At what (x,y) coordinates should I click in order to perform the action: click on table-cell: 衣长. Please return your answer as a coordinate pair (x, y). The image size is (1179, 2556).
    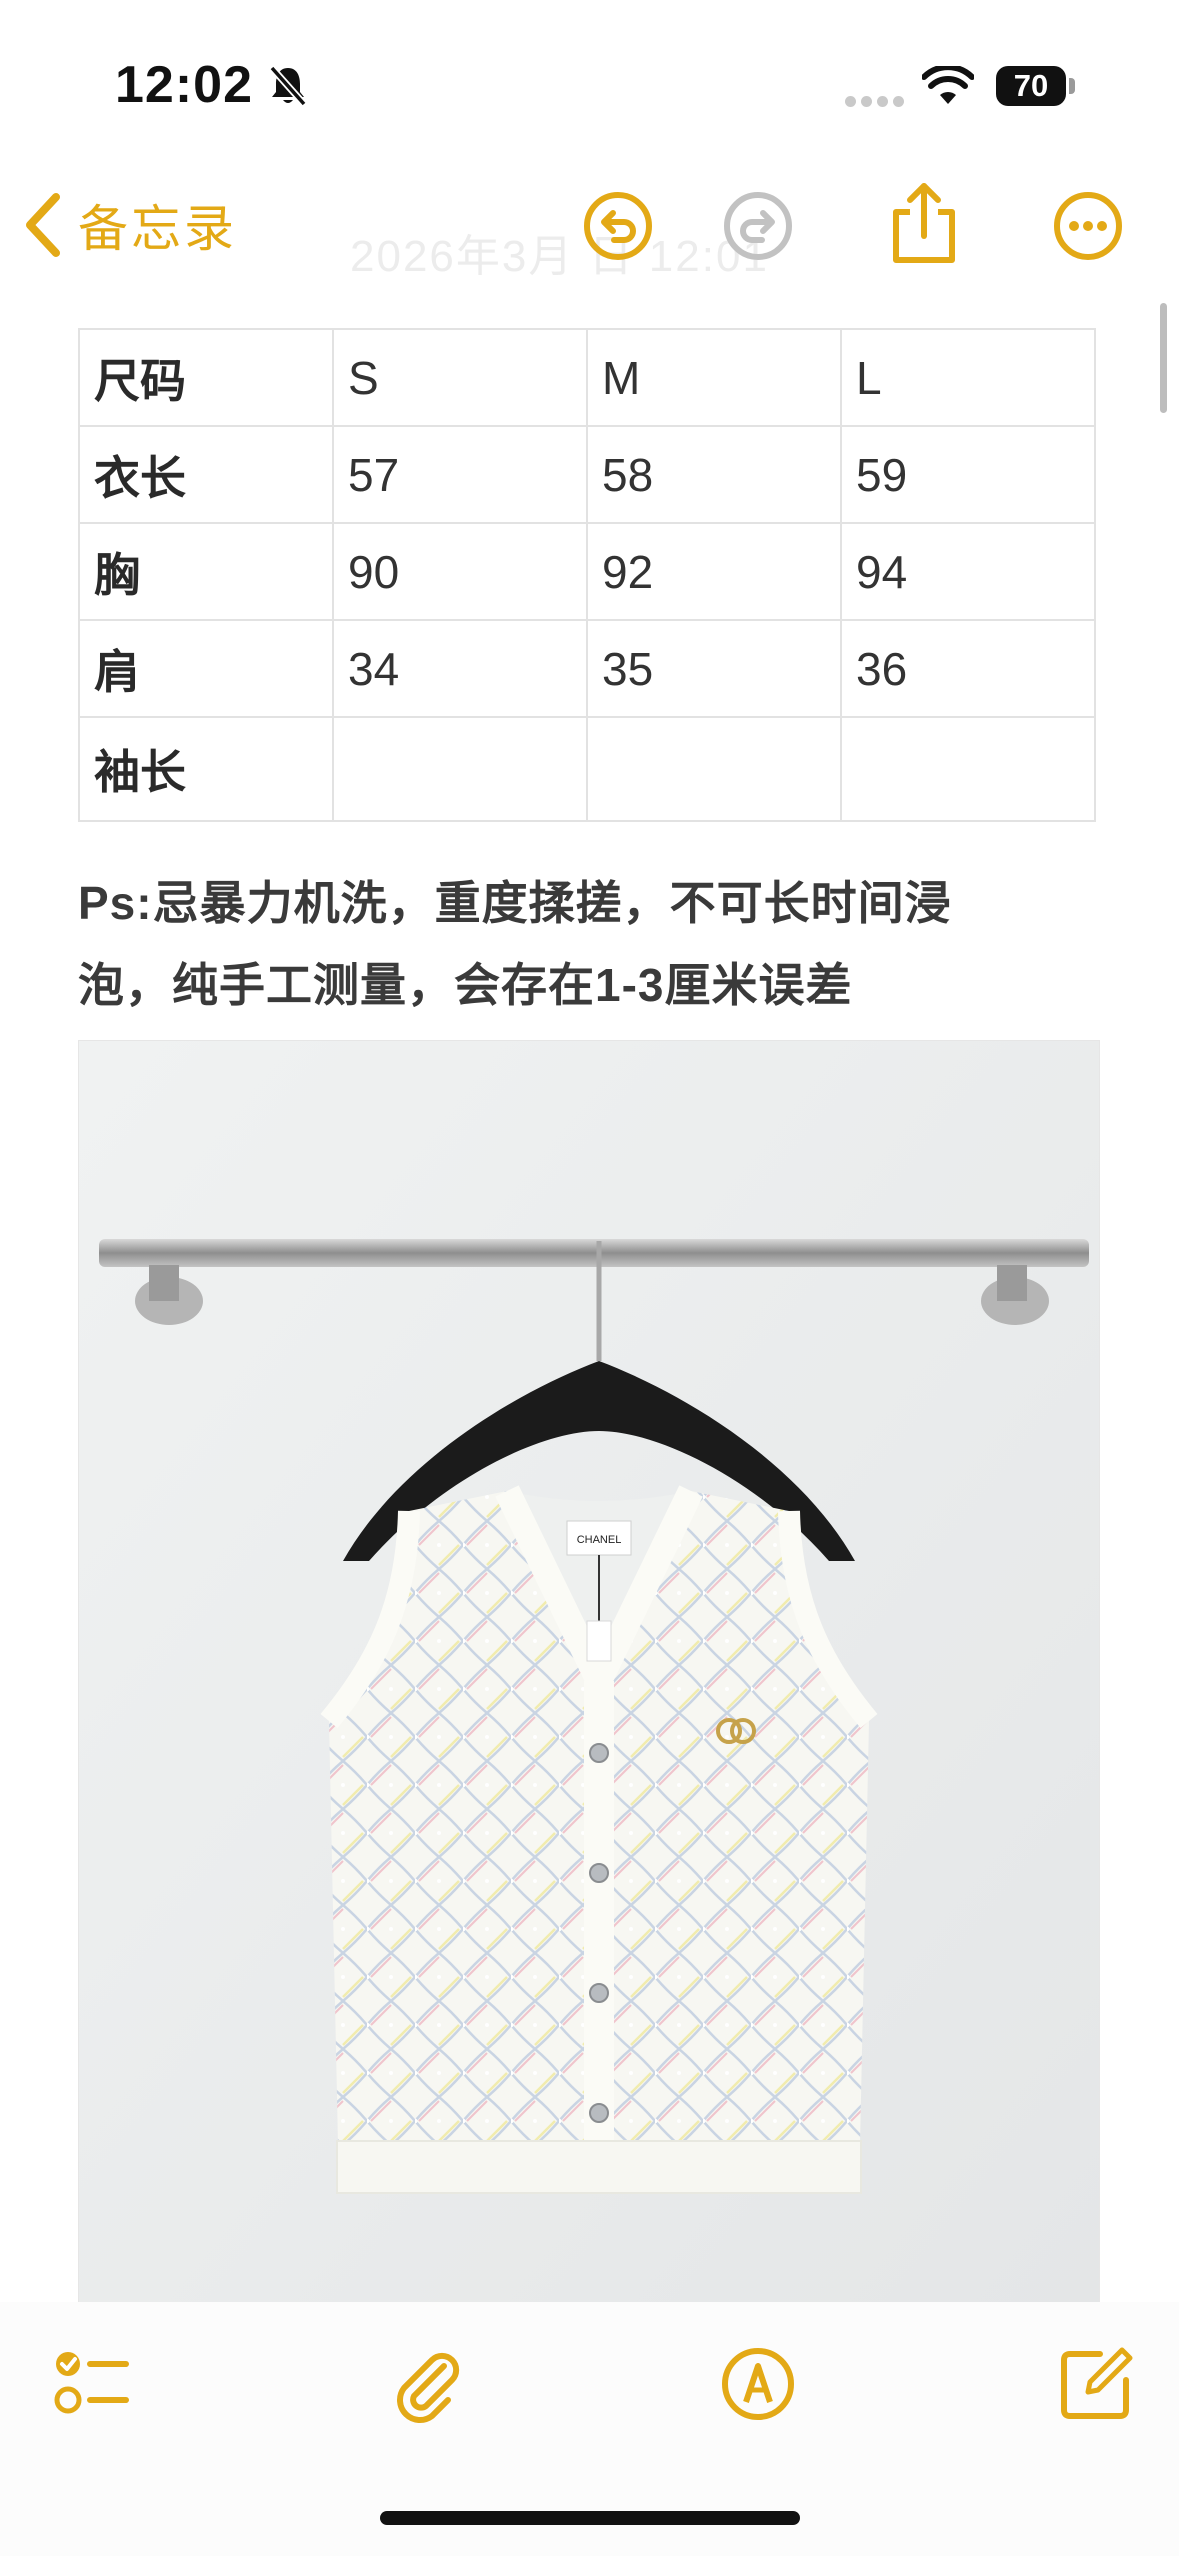
    Looking at the image, I should click on (206, 474).